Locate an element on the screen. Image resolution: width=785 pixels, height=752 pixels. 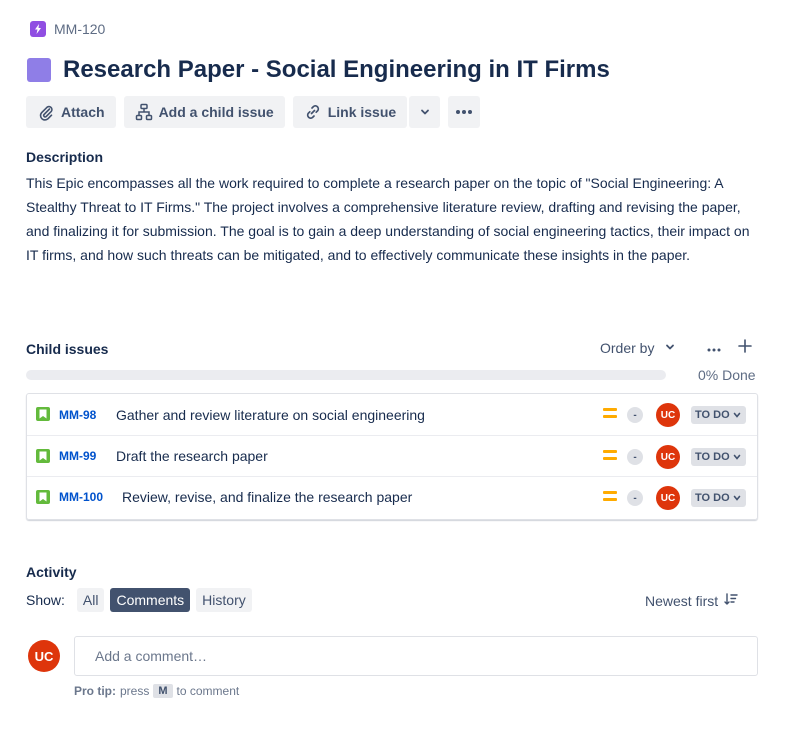
activity-heading: Activity is located at coordinates (51, 572).